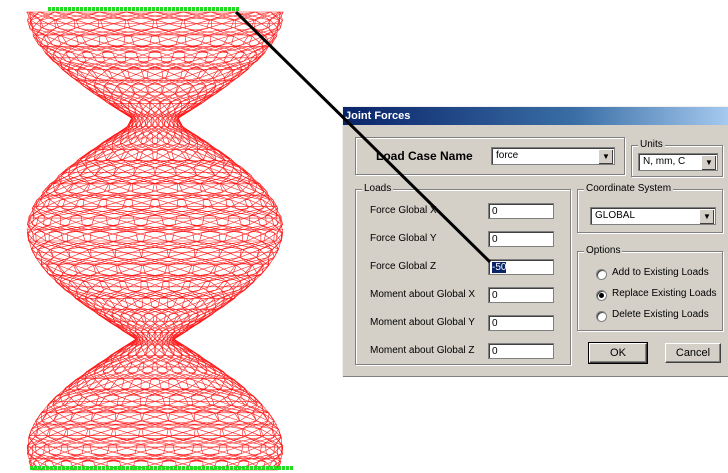 The image size is (728, 473). Describe the element at coordinates (601, 316) in the screenshot. I see `delete-loads-radio` at that location.